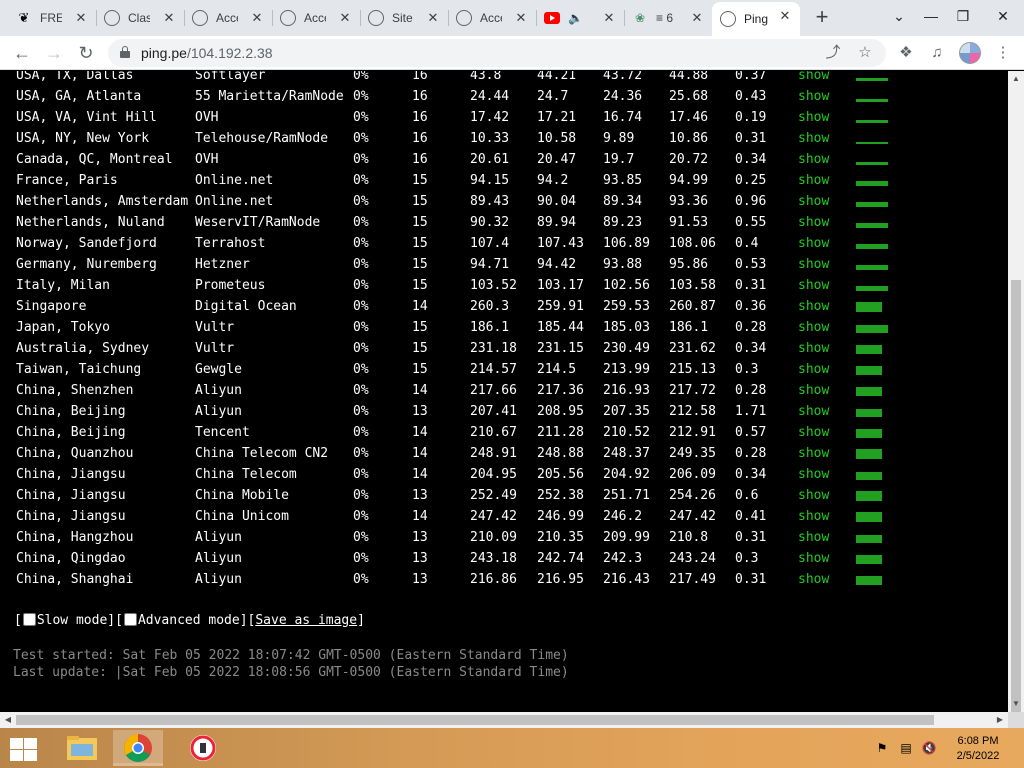  I want to click on reload-button: ↻, so click(86, 53).